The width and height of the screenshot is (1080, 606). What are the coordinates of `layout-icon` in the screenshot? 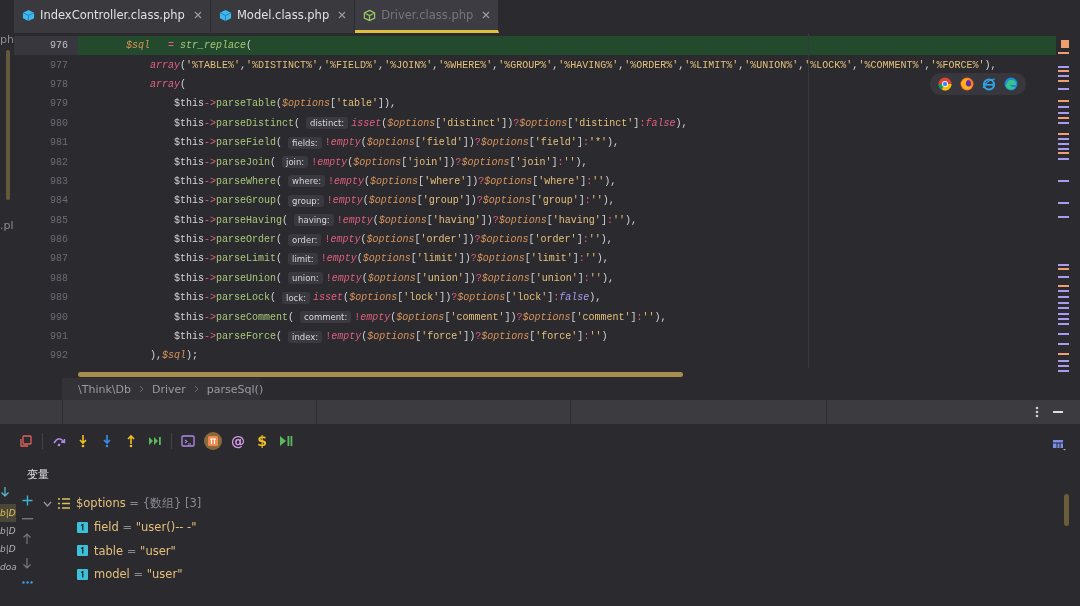 It's located at (1059, 445).